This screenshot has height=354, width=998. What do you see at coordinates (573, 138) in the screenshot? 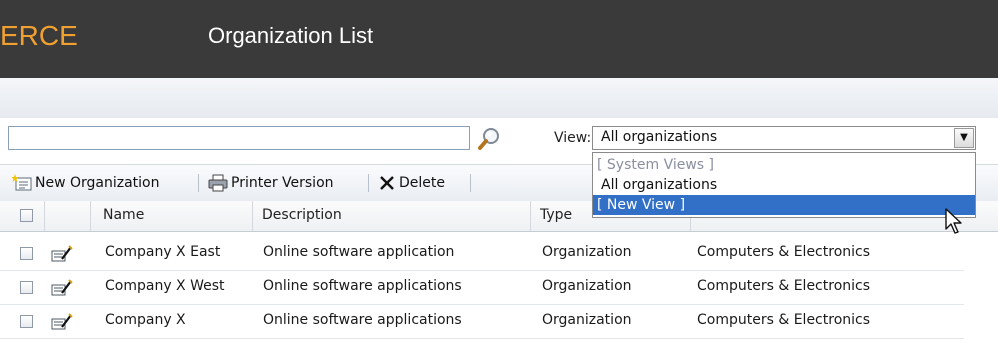
I see `view-label: View:` at bounding box center [573, 138].